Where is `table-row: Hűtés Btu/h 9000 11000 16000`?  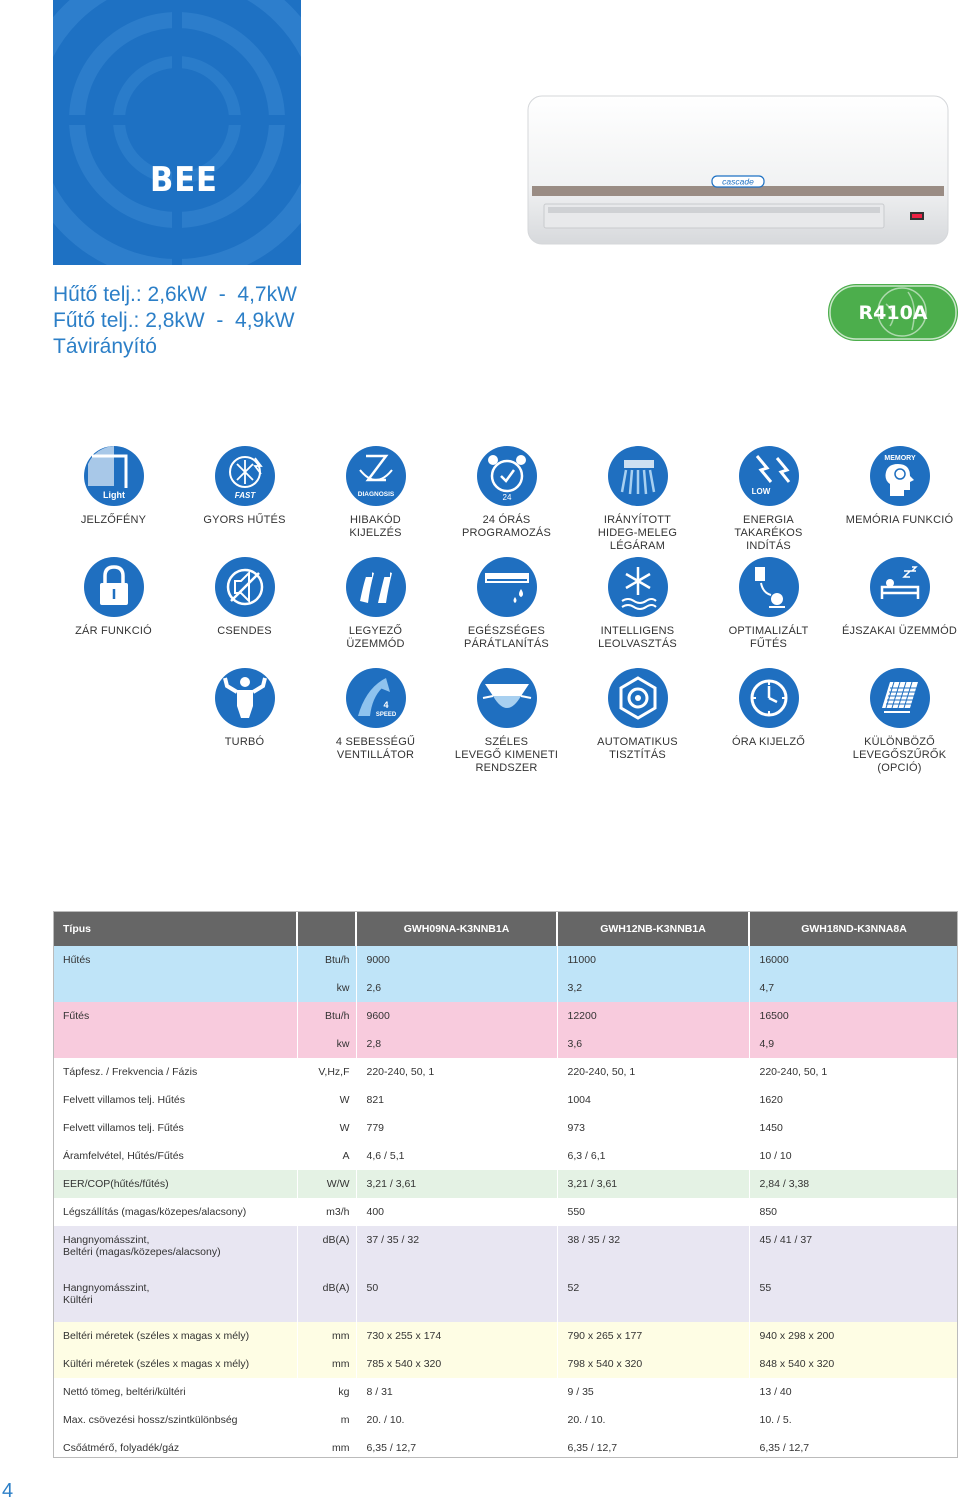 table-row: Hűtés Btu/h 9000 11000 16000 is located at coordinates (506, 960).